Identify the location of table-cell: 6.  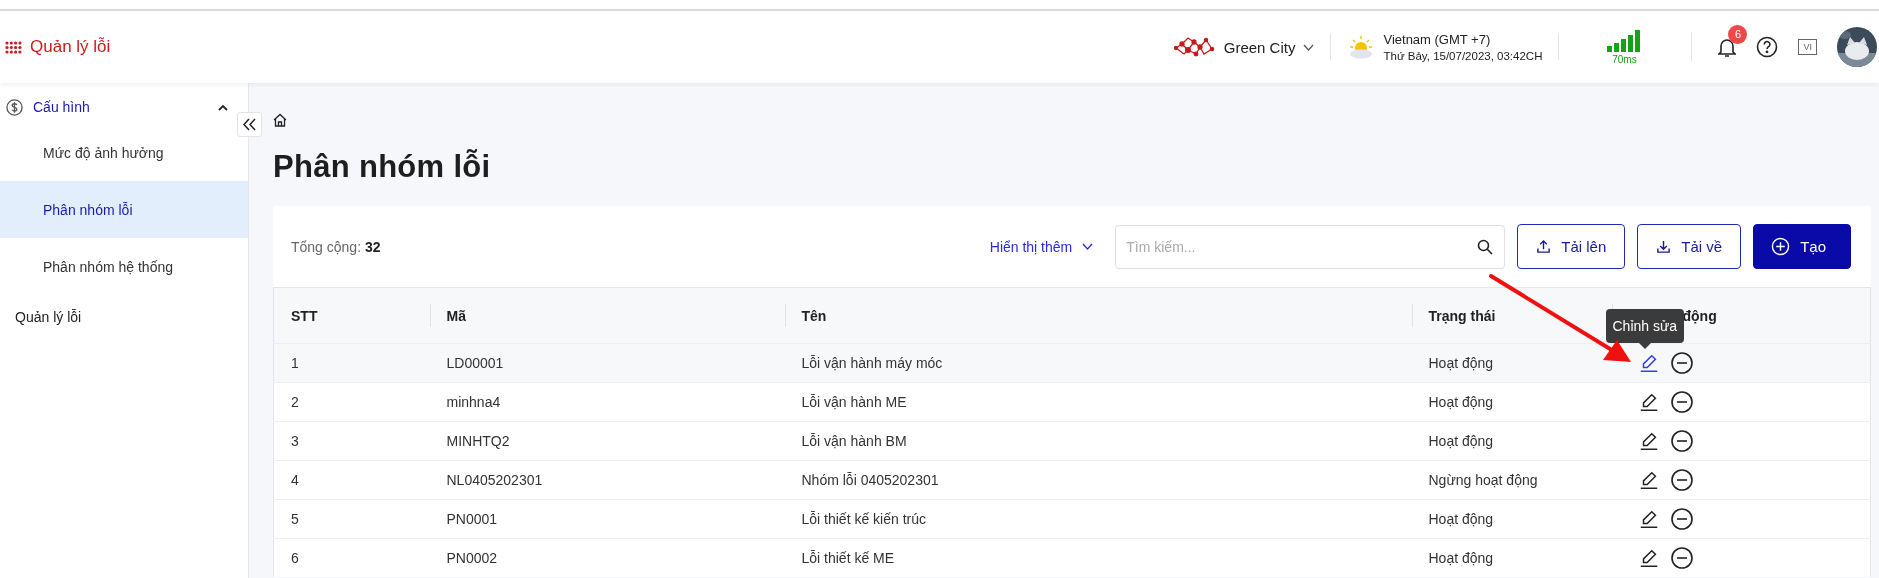
(351, 557).